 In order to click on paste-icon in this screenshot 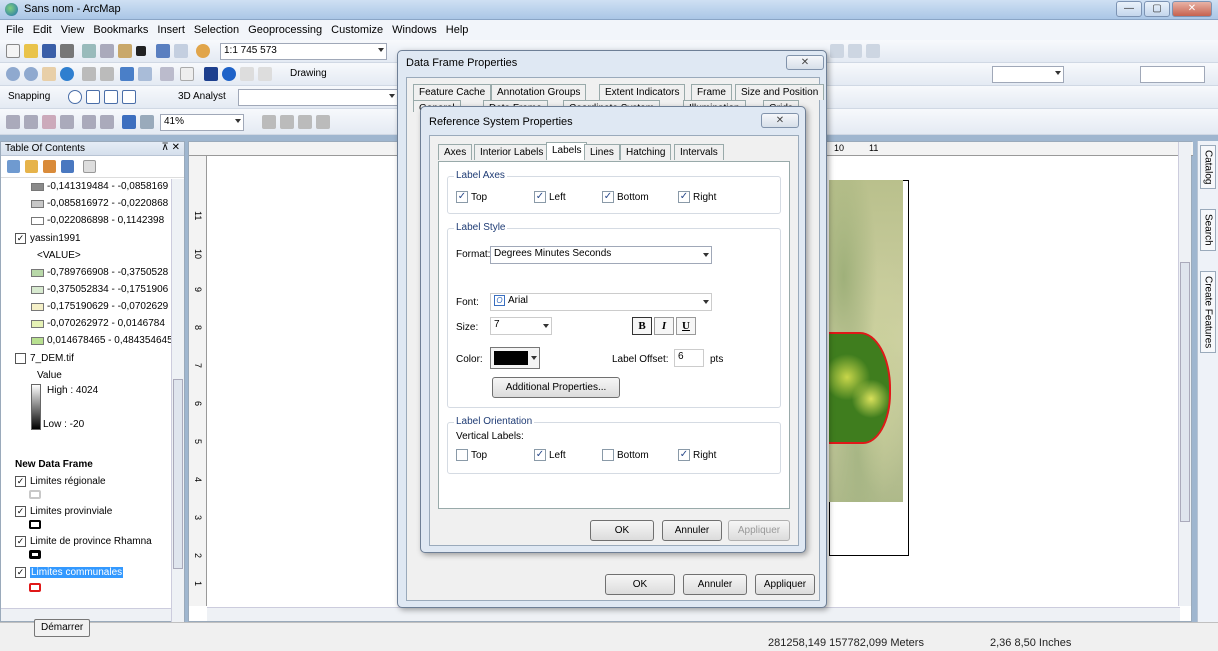, I will do `click(125, 51)`.